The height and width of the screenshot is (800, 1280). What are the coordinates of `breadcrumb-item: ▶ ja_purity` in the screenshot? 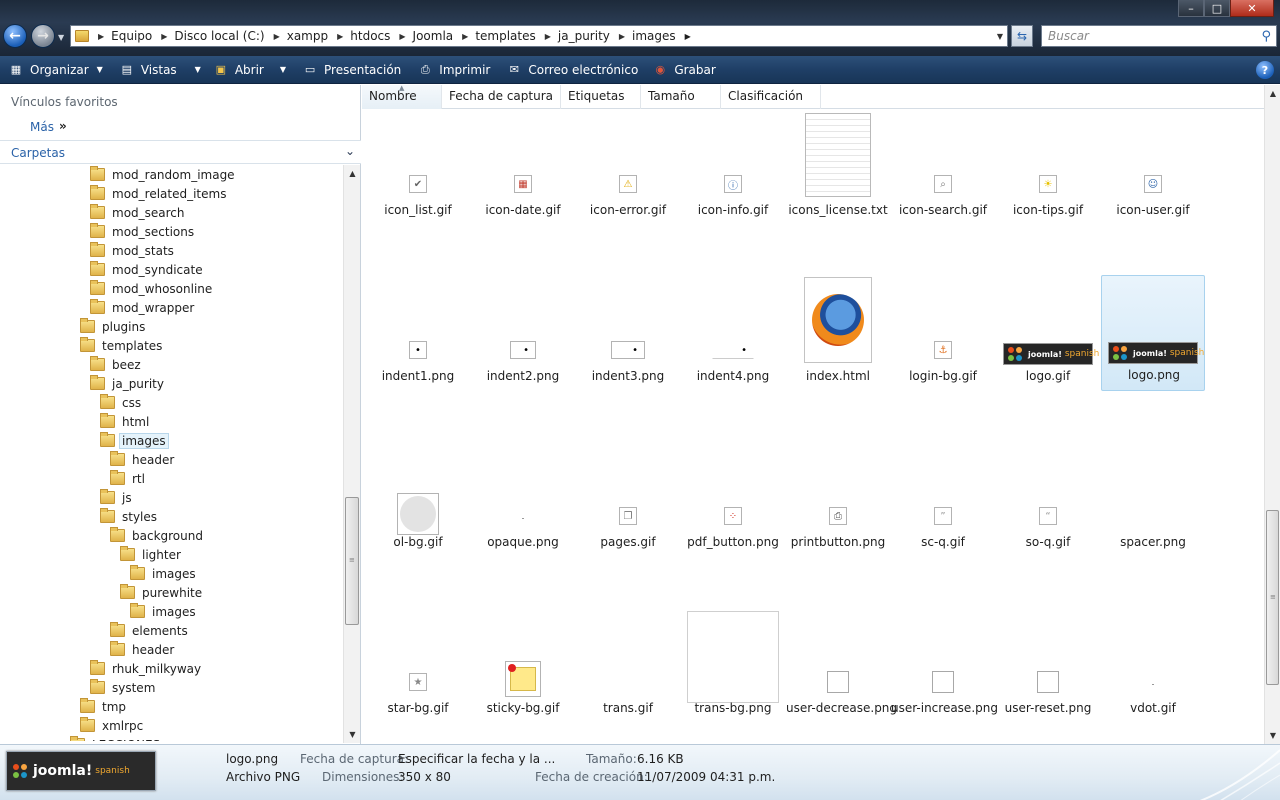 It's located at (573, 36).